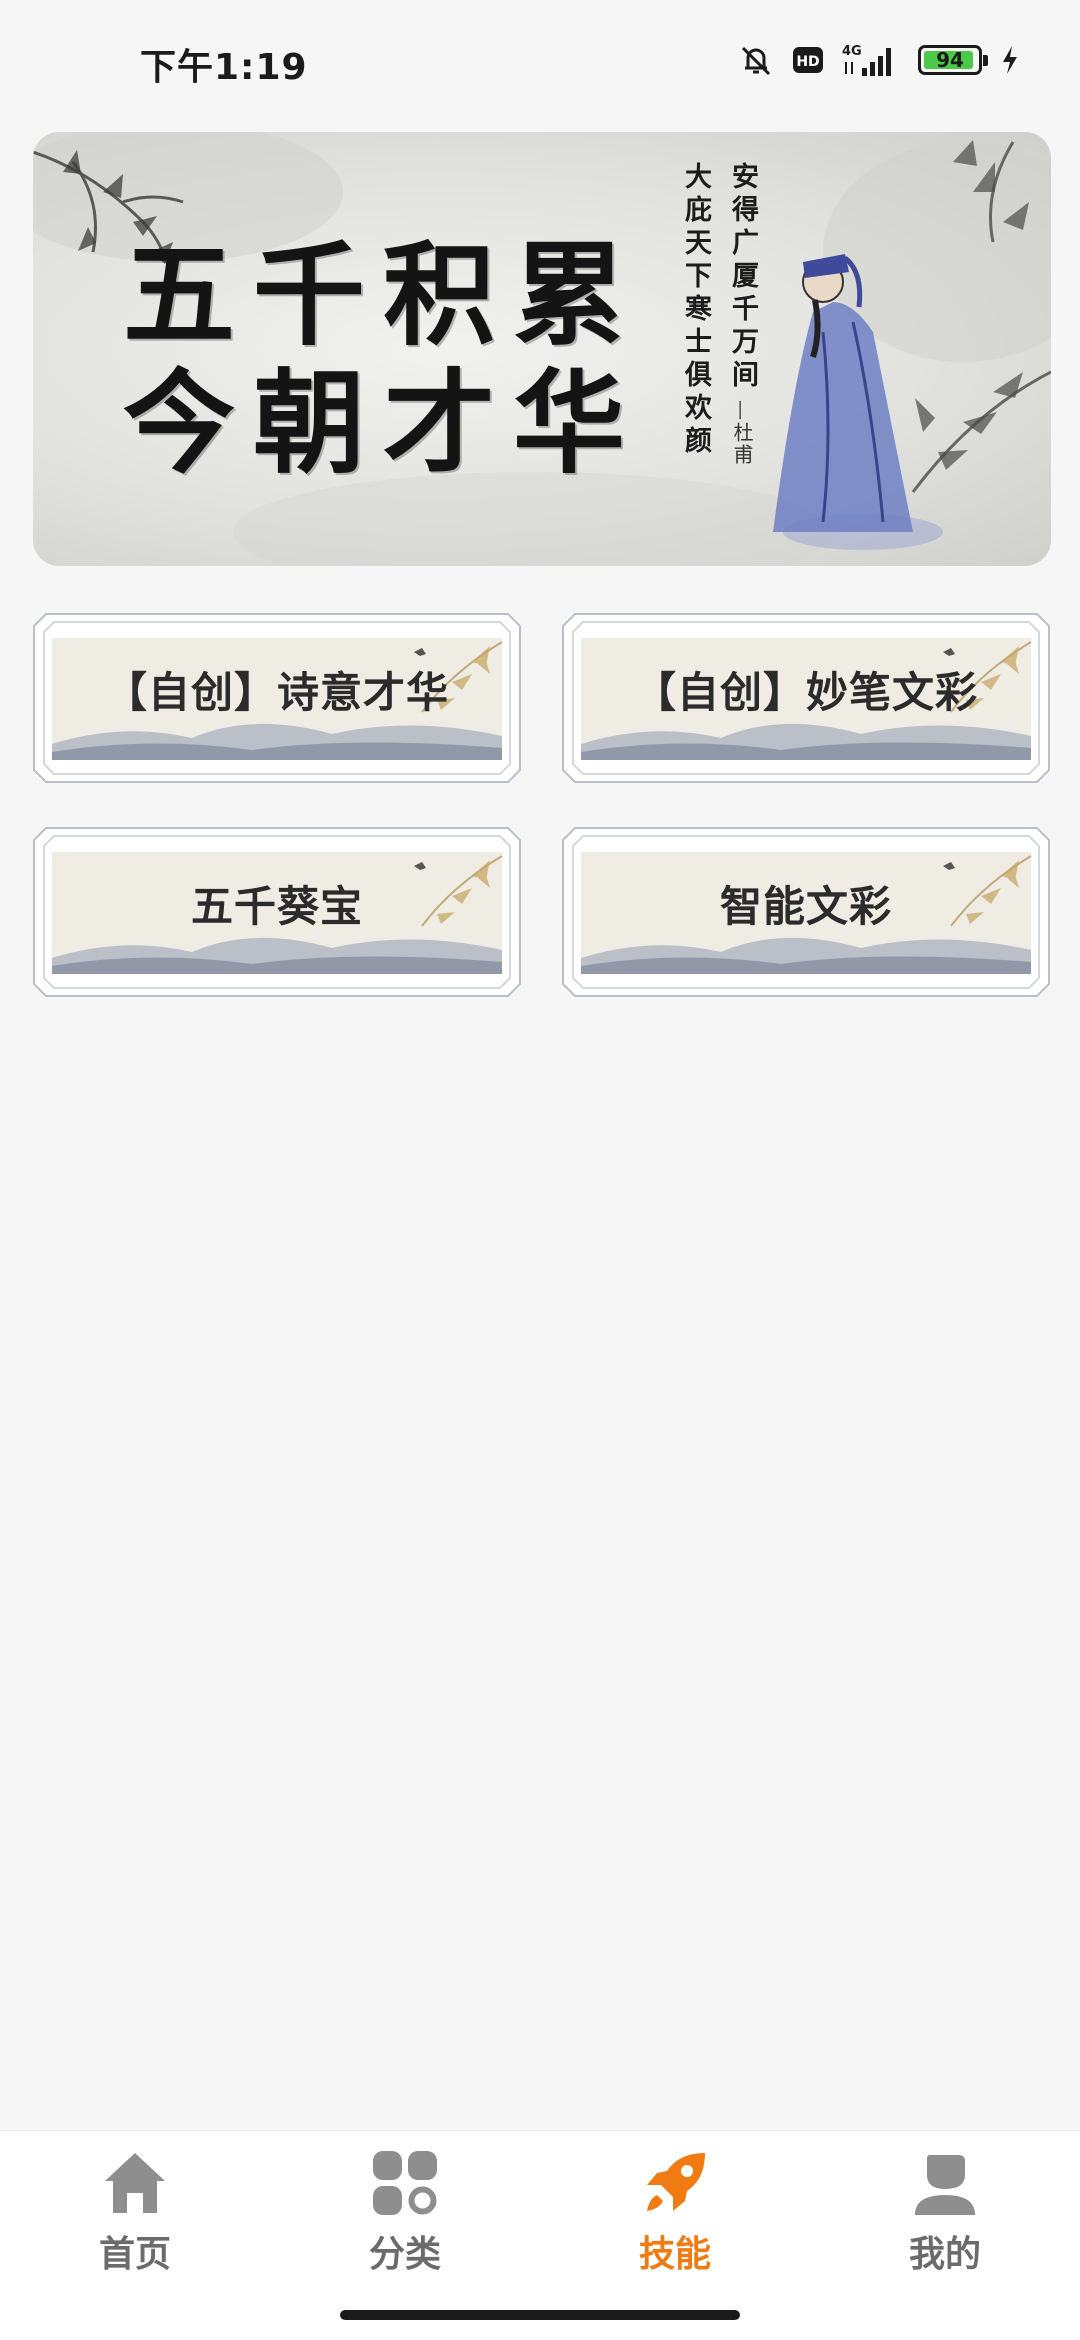 This screenshot has width=1080, height=2340. What do you see at coordinates (405, 2183) in the screenshot?
I see `category-grid-icon` at bounding box center [405, 2183].